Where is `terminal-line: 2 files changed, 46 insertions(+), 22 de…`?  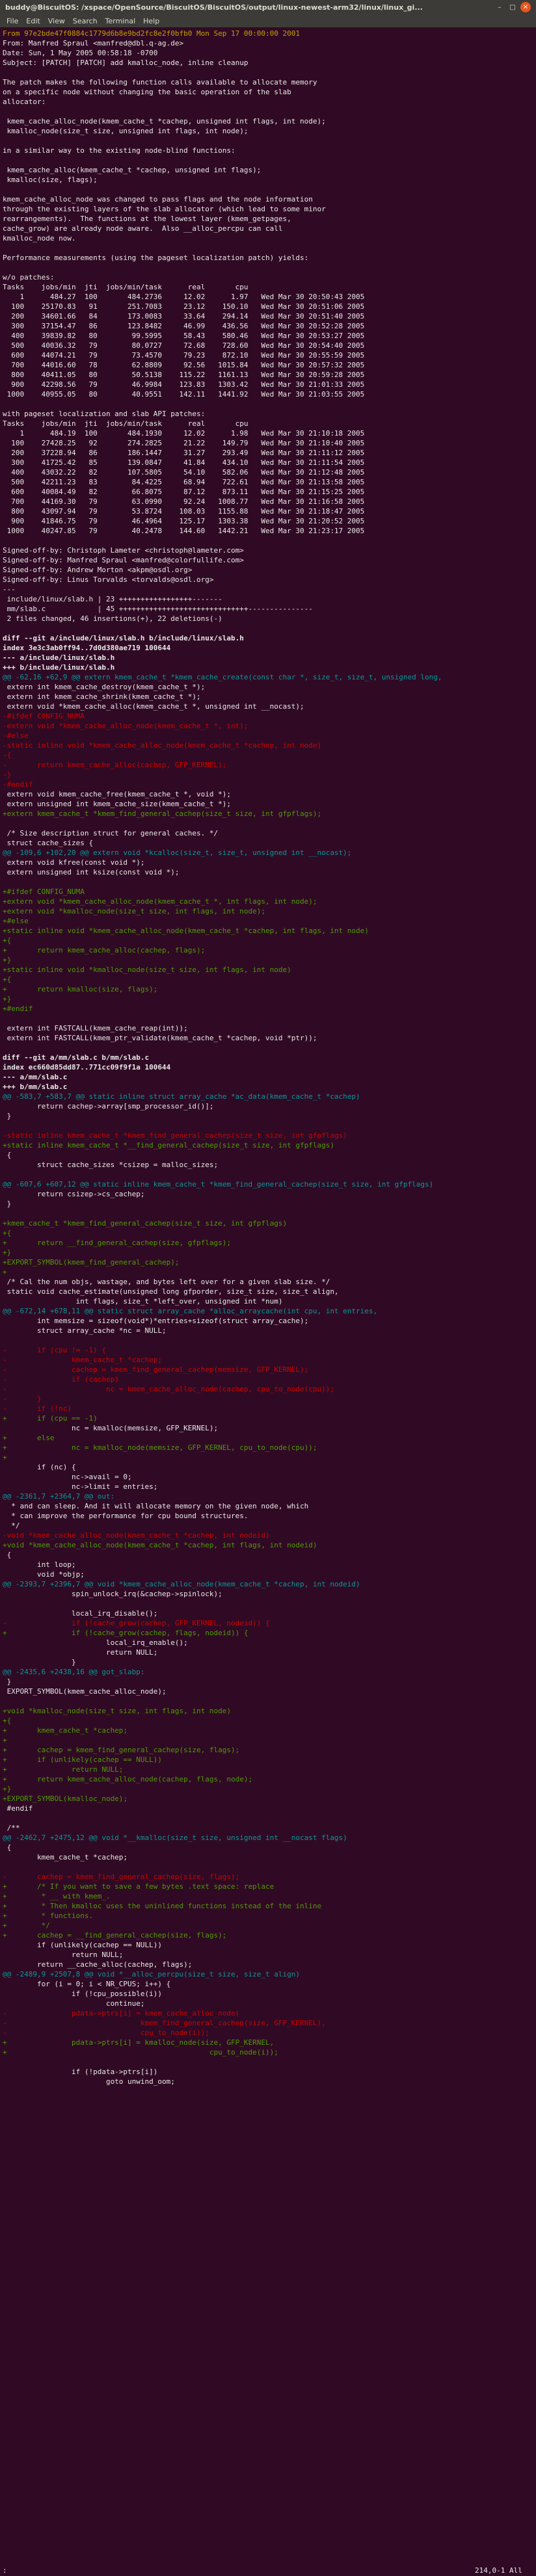 terminal-line: 2 files changed, 46 insertions(+), 22 de… is located at coordinates (113, 618).